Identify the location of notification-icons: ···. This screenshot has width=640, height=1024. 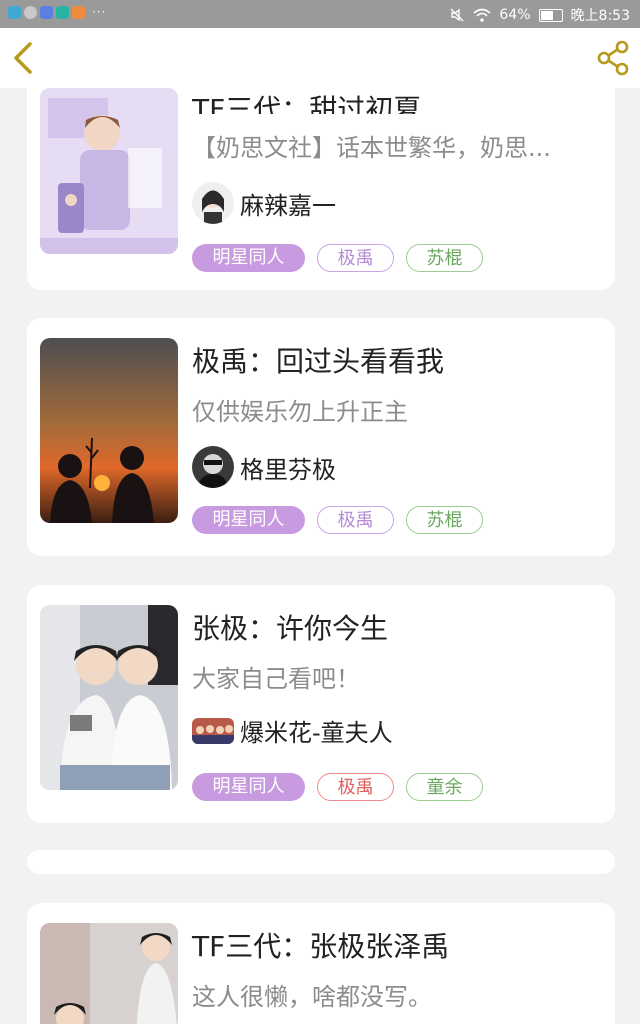
(57, 12).